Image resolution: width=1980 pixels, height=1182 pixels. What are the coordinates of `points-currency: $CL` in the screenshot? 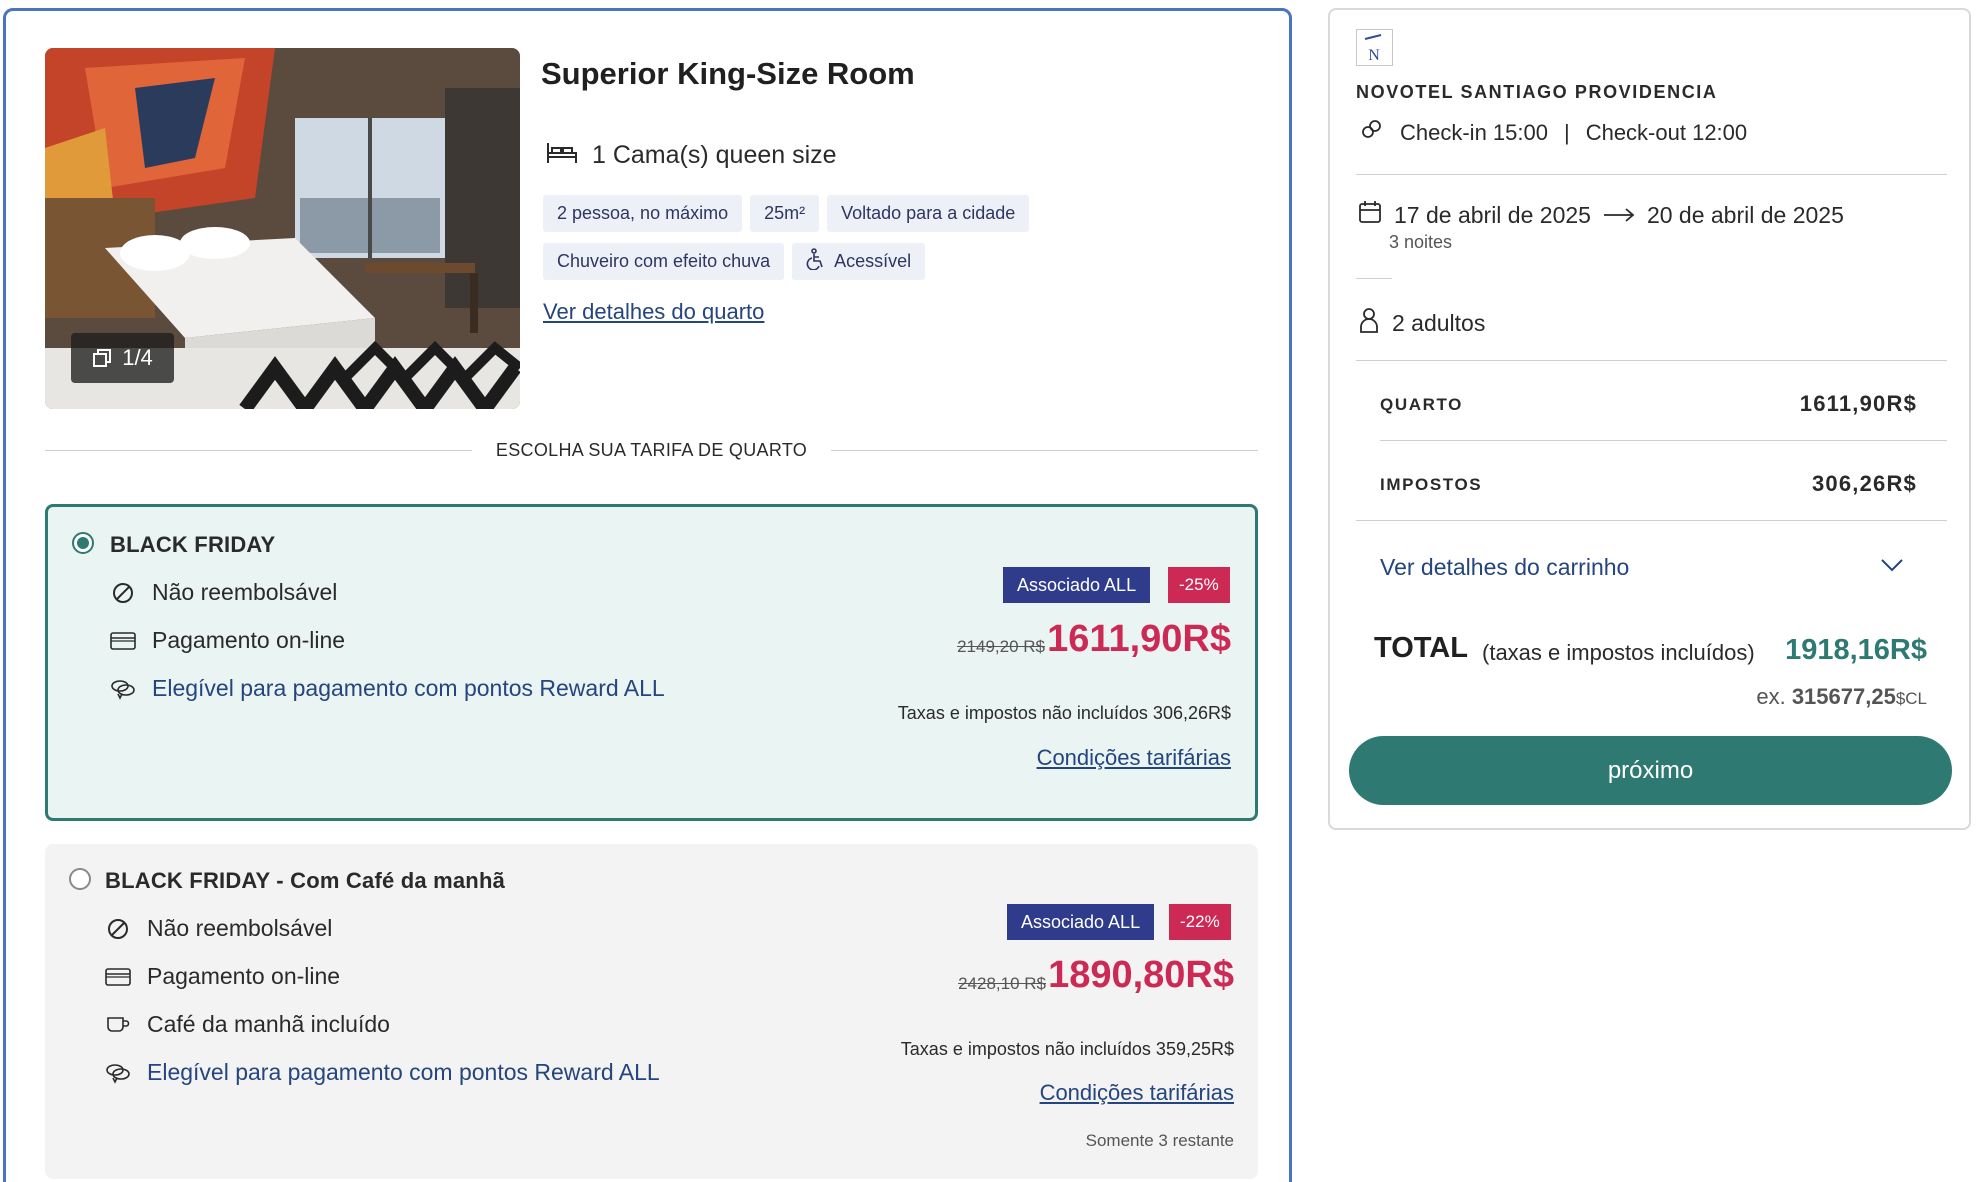 It's located at (1911, 698).